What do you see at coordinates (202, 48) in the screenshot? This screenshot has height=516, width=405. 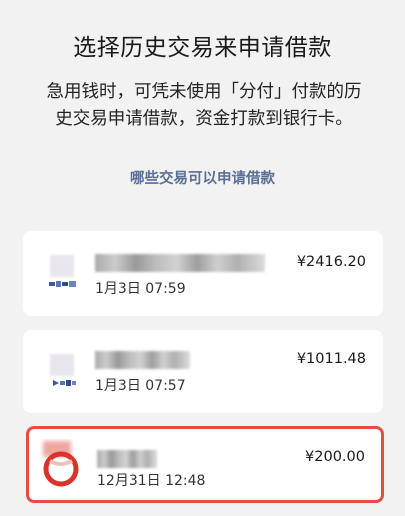 I see `page-title: 选择历史交易来申请借款` at bounding box center [202, 48].